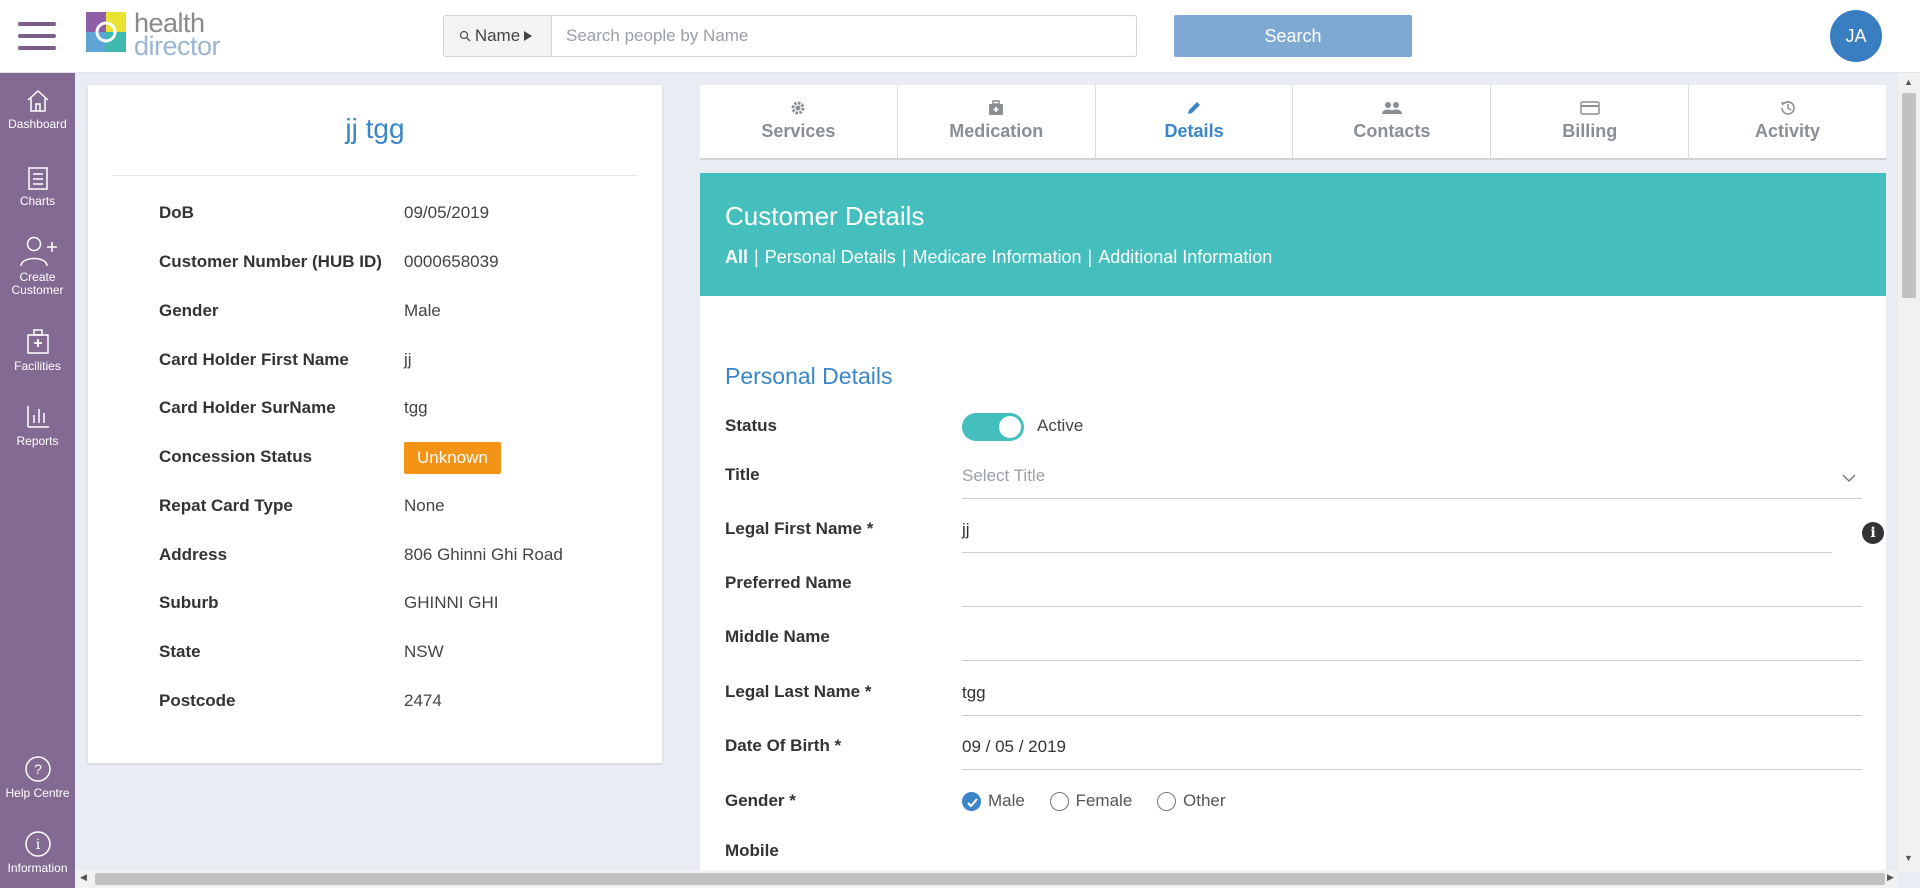  Describe the element at coordinates (399, 508) in the screenshot. I see `summary-row-repat-card-type: Repat Card Type None` at that location.